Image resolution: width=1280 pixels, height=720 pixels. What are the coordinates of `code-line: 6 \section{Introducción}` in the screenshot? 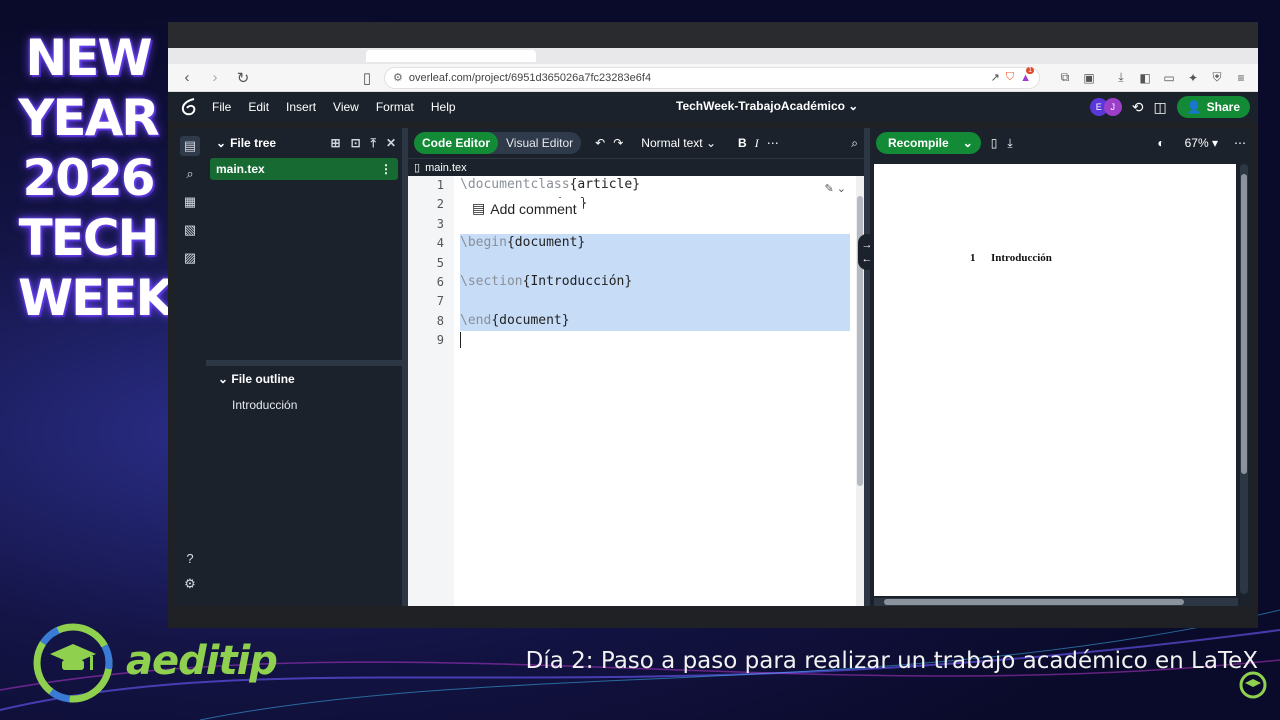 It's located at (632, 282).